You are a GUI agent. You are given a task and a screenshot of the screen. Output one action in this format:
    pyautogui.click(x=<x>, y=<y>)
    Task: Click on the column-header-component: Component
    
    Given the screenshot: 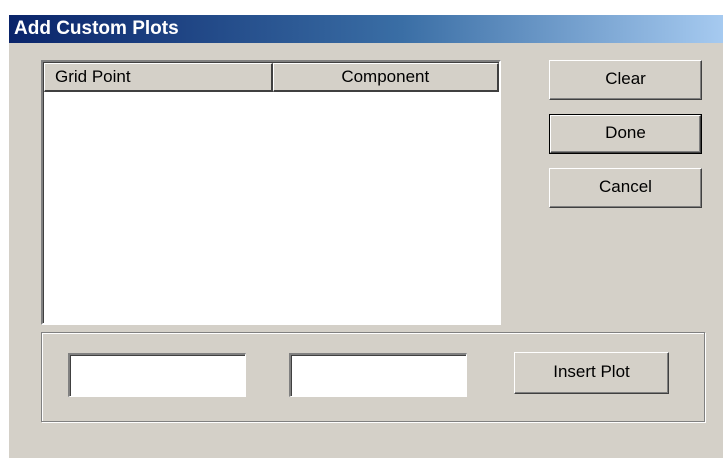 What is the action you would take?
    pyautogui.click(x=385, y=77)
    